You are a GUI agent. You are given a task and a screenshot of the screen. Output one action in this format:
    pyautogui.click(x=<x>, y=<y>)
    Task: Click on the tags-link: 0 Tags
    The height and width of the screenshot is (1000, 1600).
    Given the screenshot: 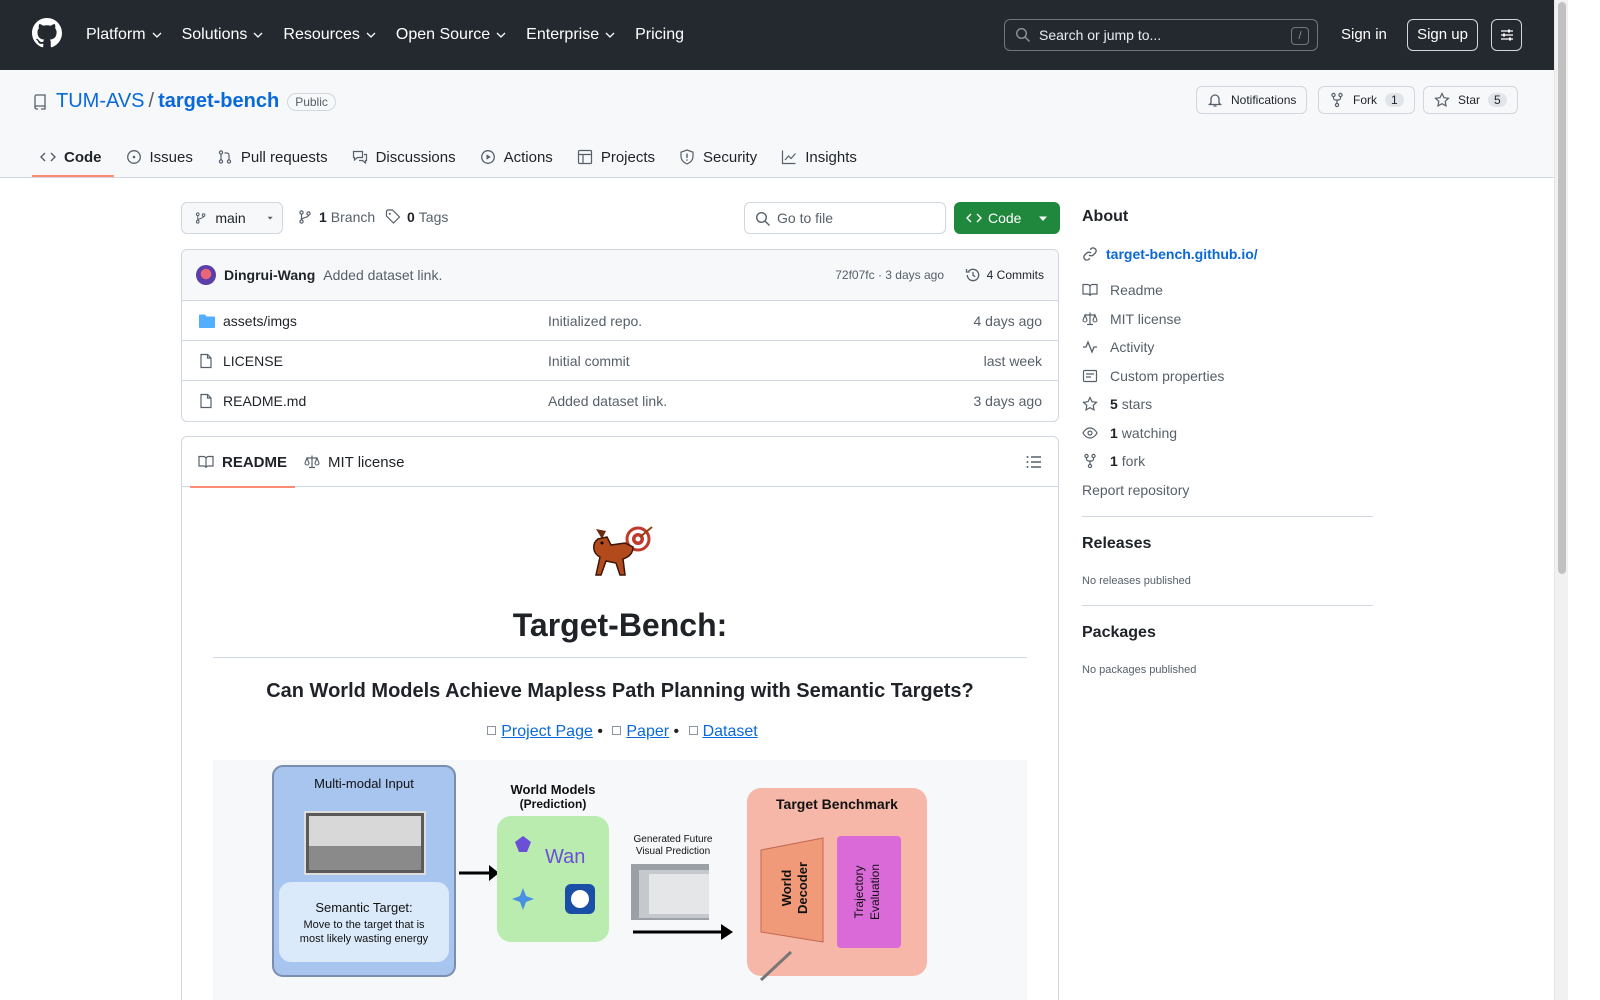 What is the action you would take?
    pyautogui.click(x=416, y=217)
    